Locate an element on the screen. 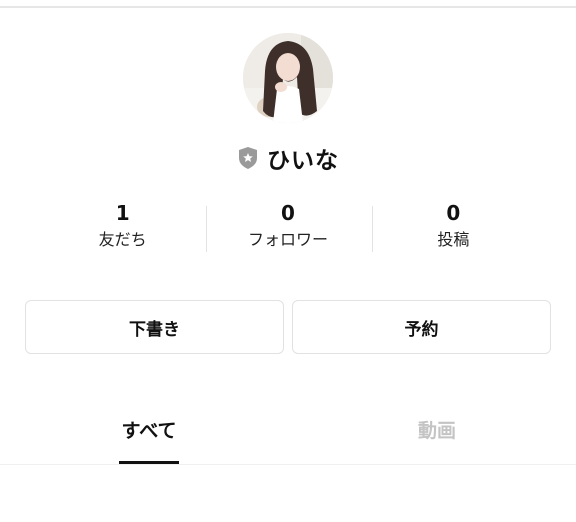  top-divider is located at coordinates (288, 4).